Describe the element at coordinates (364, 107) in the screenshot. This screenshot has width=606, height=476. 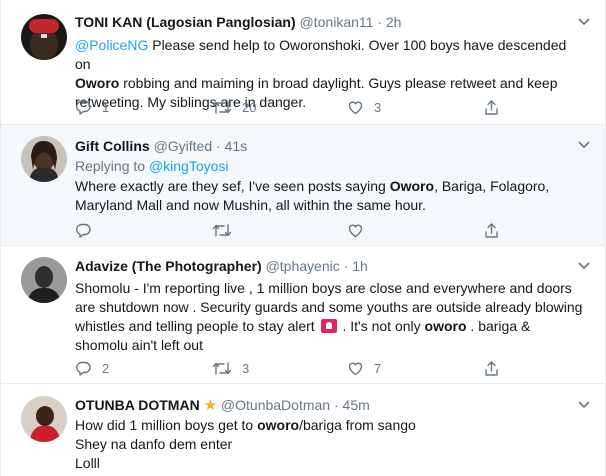
I see `like-button: 3` at that location.